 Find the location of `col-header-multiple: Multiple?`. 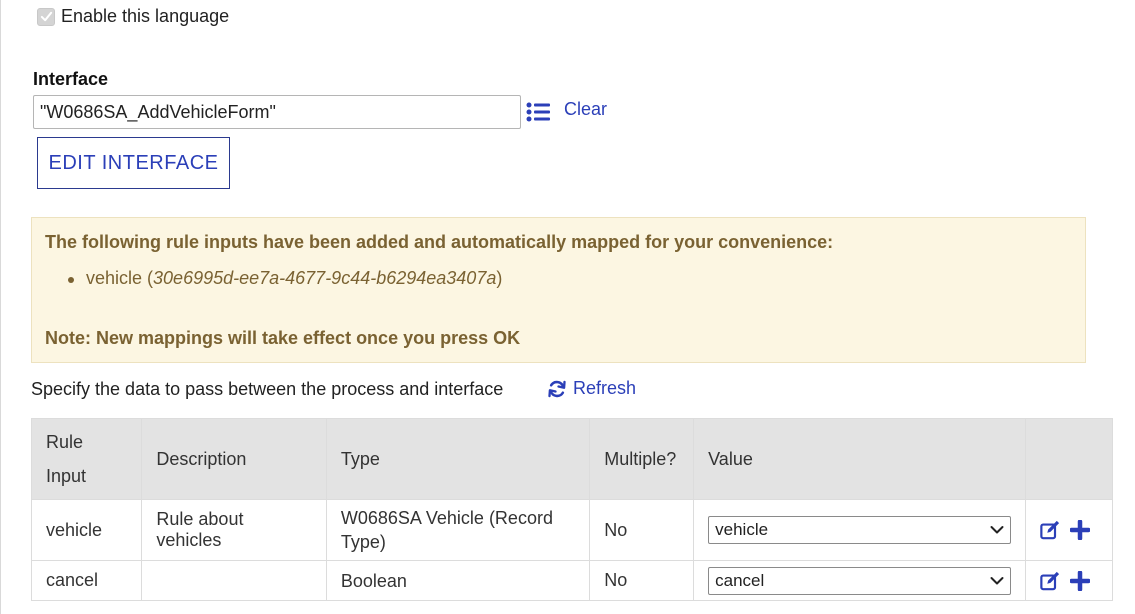

col-header-multiple: Multiple? is located at coordinates (642, 459).